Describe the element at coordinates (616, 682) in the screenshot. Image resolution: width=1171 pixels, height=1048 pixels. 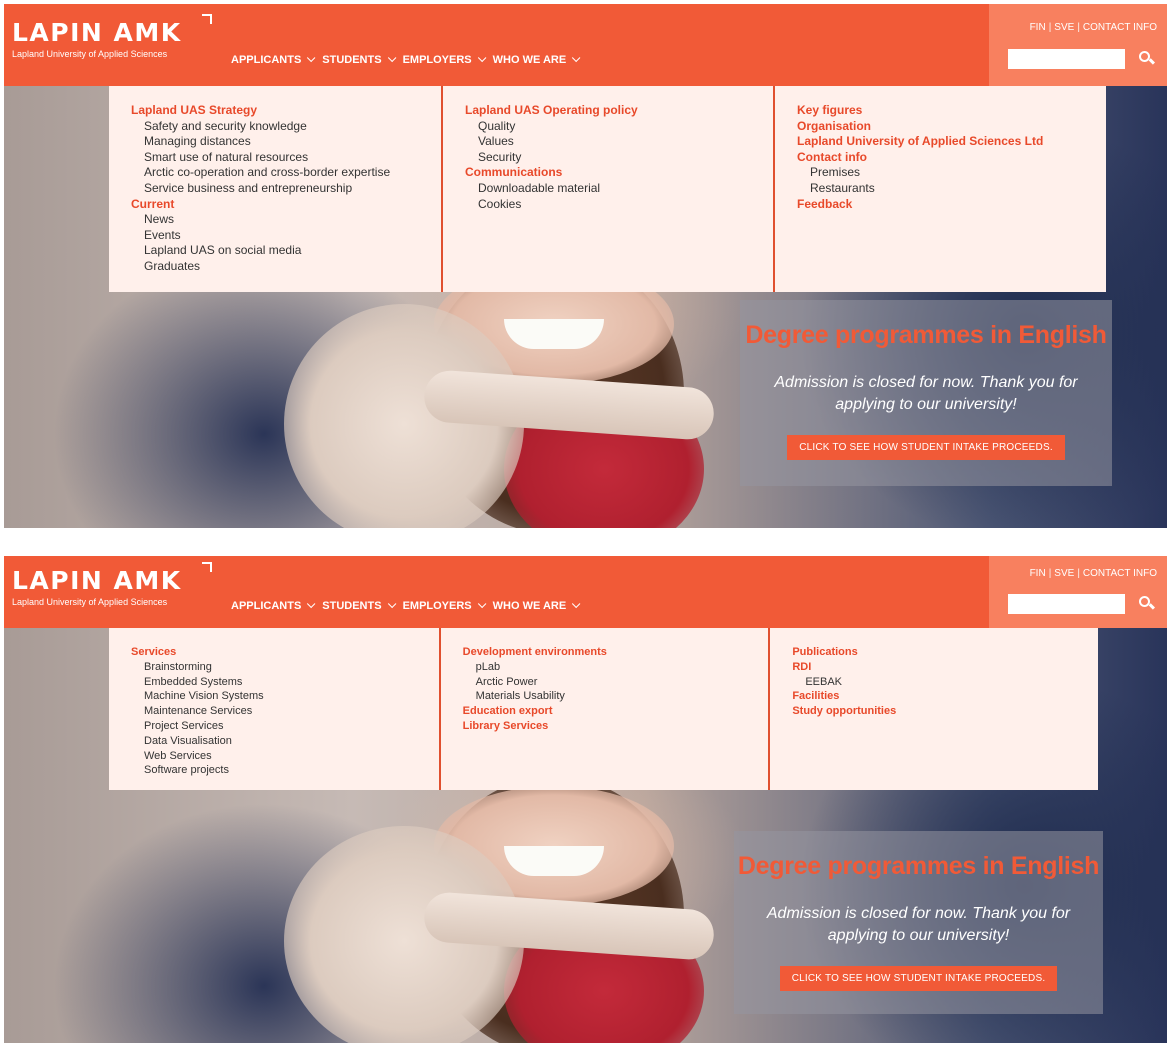
I see `menu-sub-link: Arctic Power` at that location.